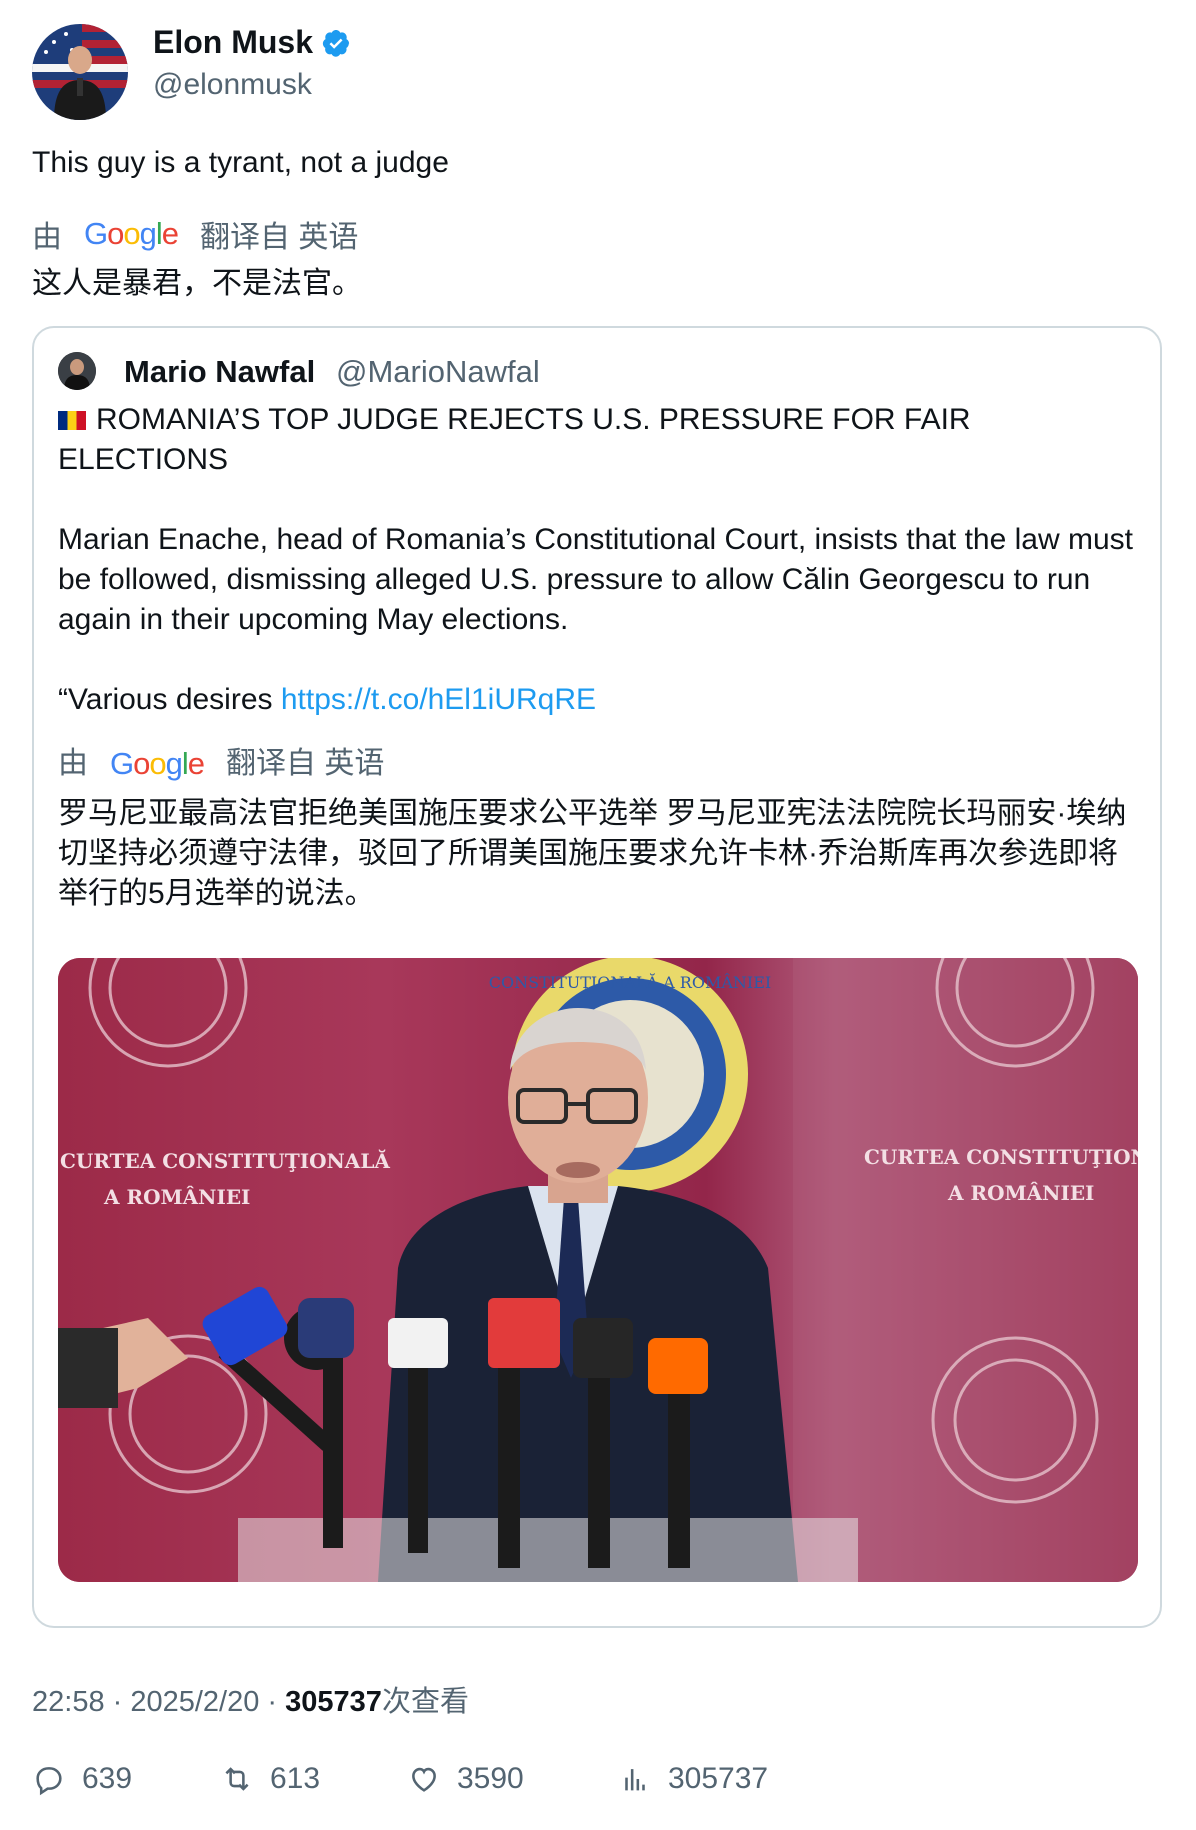 The width and height of the screenshot is (1196, 1830). Describe the element at coordinates (47, 237) in the screenshot. I see `translate-prefix: 由` at that location.